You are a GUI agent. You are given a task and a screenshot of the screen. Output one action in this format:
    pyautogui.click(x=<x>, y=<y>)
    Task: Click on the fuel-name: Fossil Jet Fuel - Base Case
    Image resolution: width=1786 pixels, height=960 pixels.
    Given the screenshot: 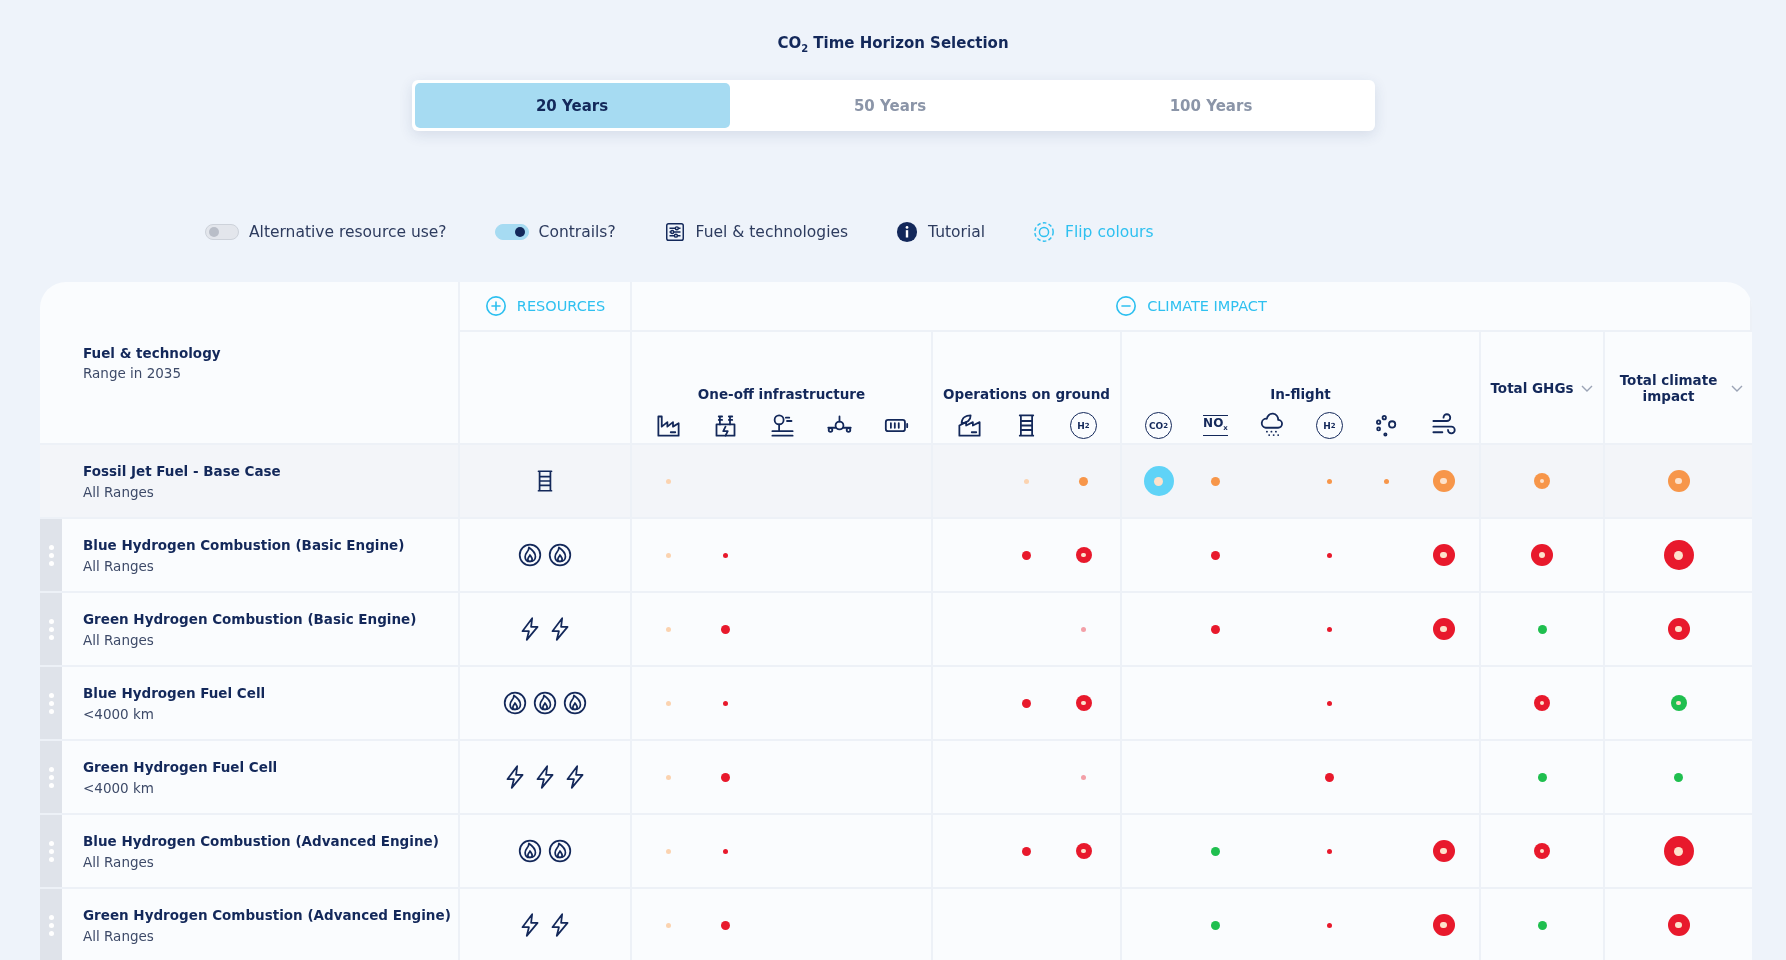 What is the action you would take?
    pyautogui.click(x=182, y=470)
    